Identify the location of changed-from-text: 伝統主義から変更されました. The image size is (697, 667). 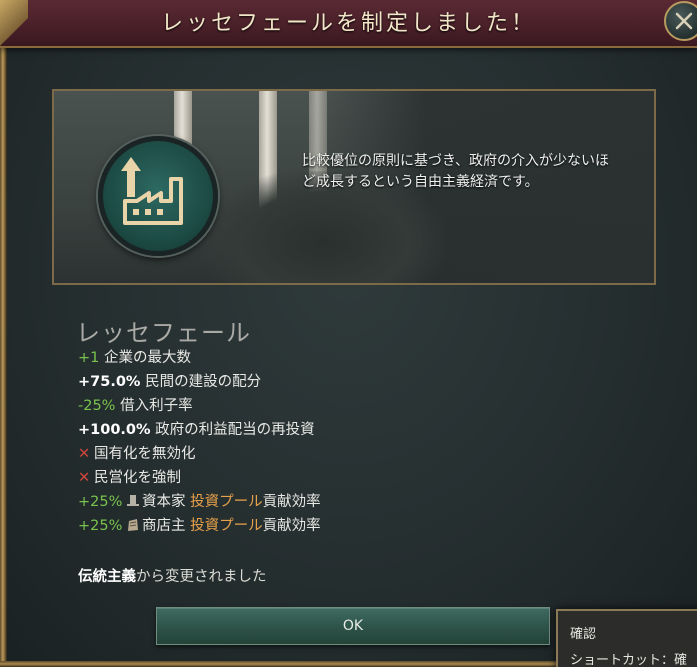
(172, 577).